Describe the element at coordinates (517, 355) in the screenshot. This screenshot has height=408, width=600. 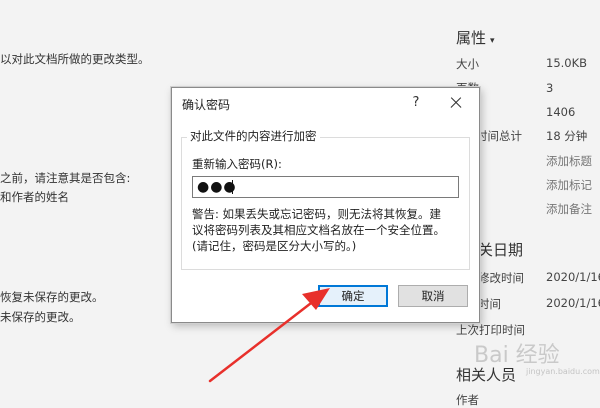
I see `watermark-logo: Bai 经验` at that location.